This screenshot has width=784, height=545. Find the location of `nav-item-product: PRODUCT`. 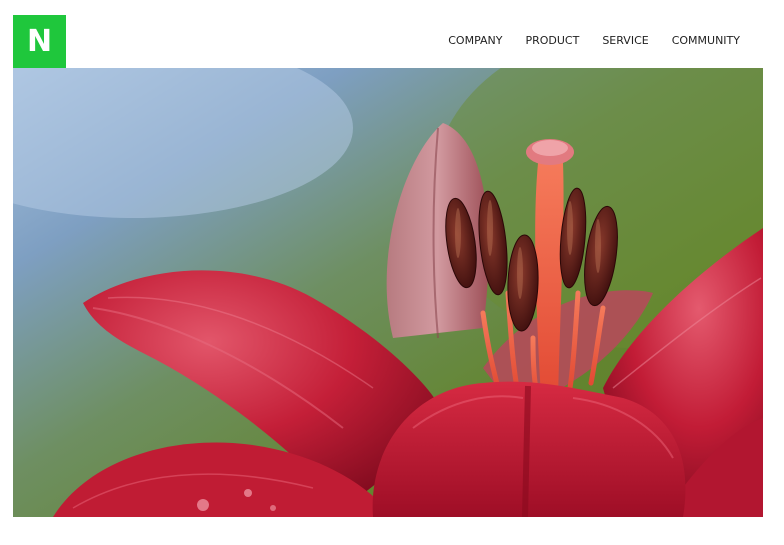

nav-item-product: PRODUCT is located at coordinates (552, 40).